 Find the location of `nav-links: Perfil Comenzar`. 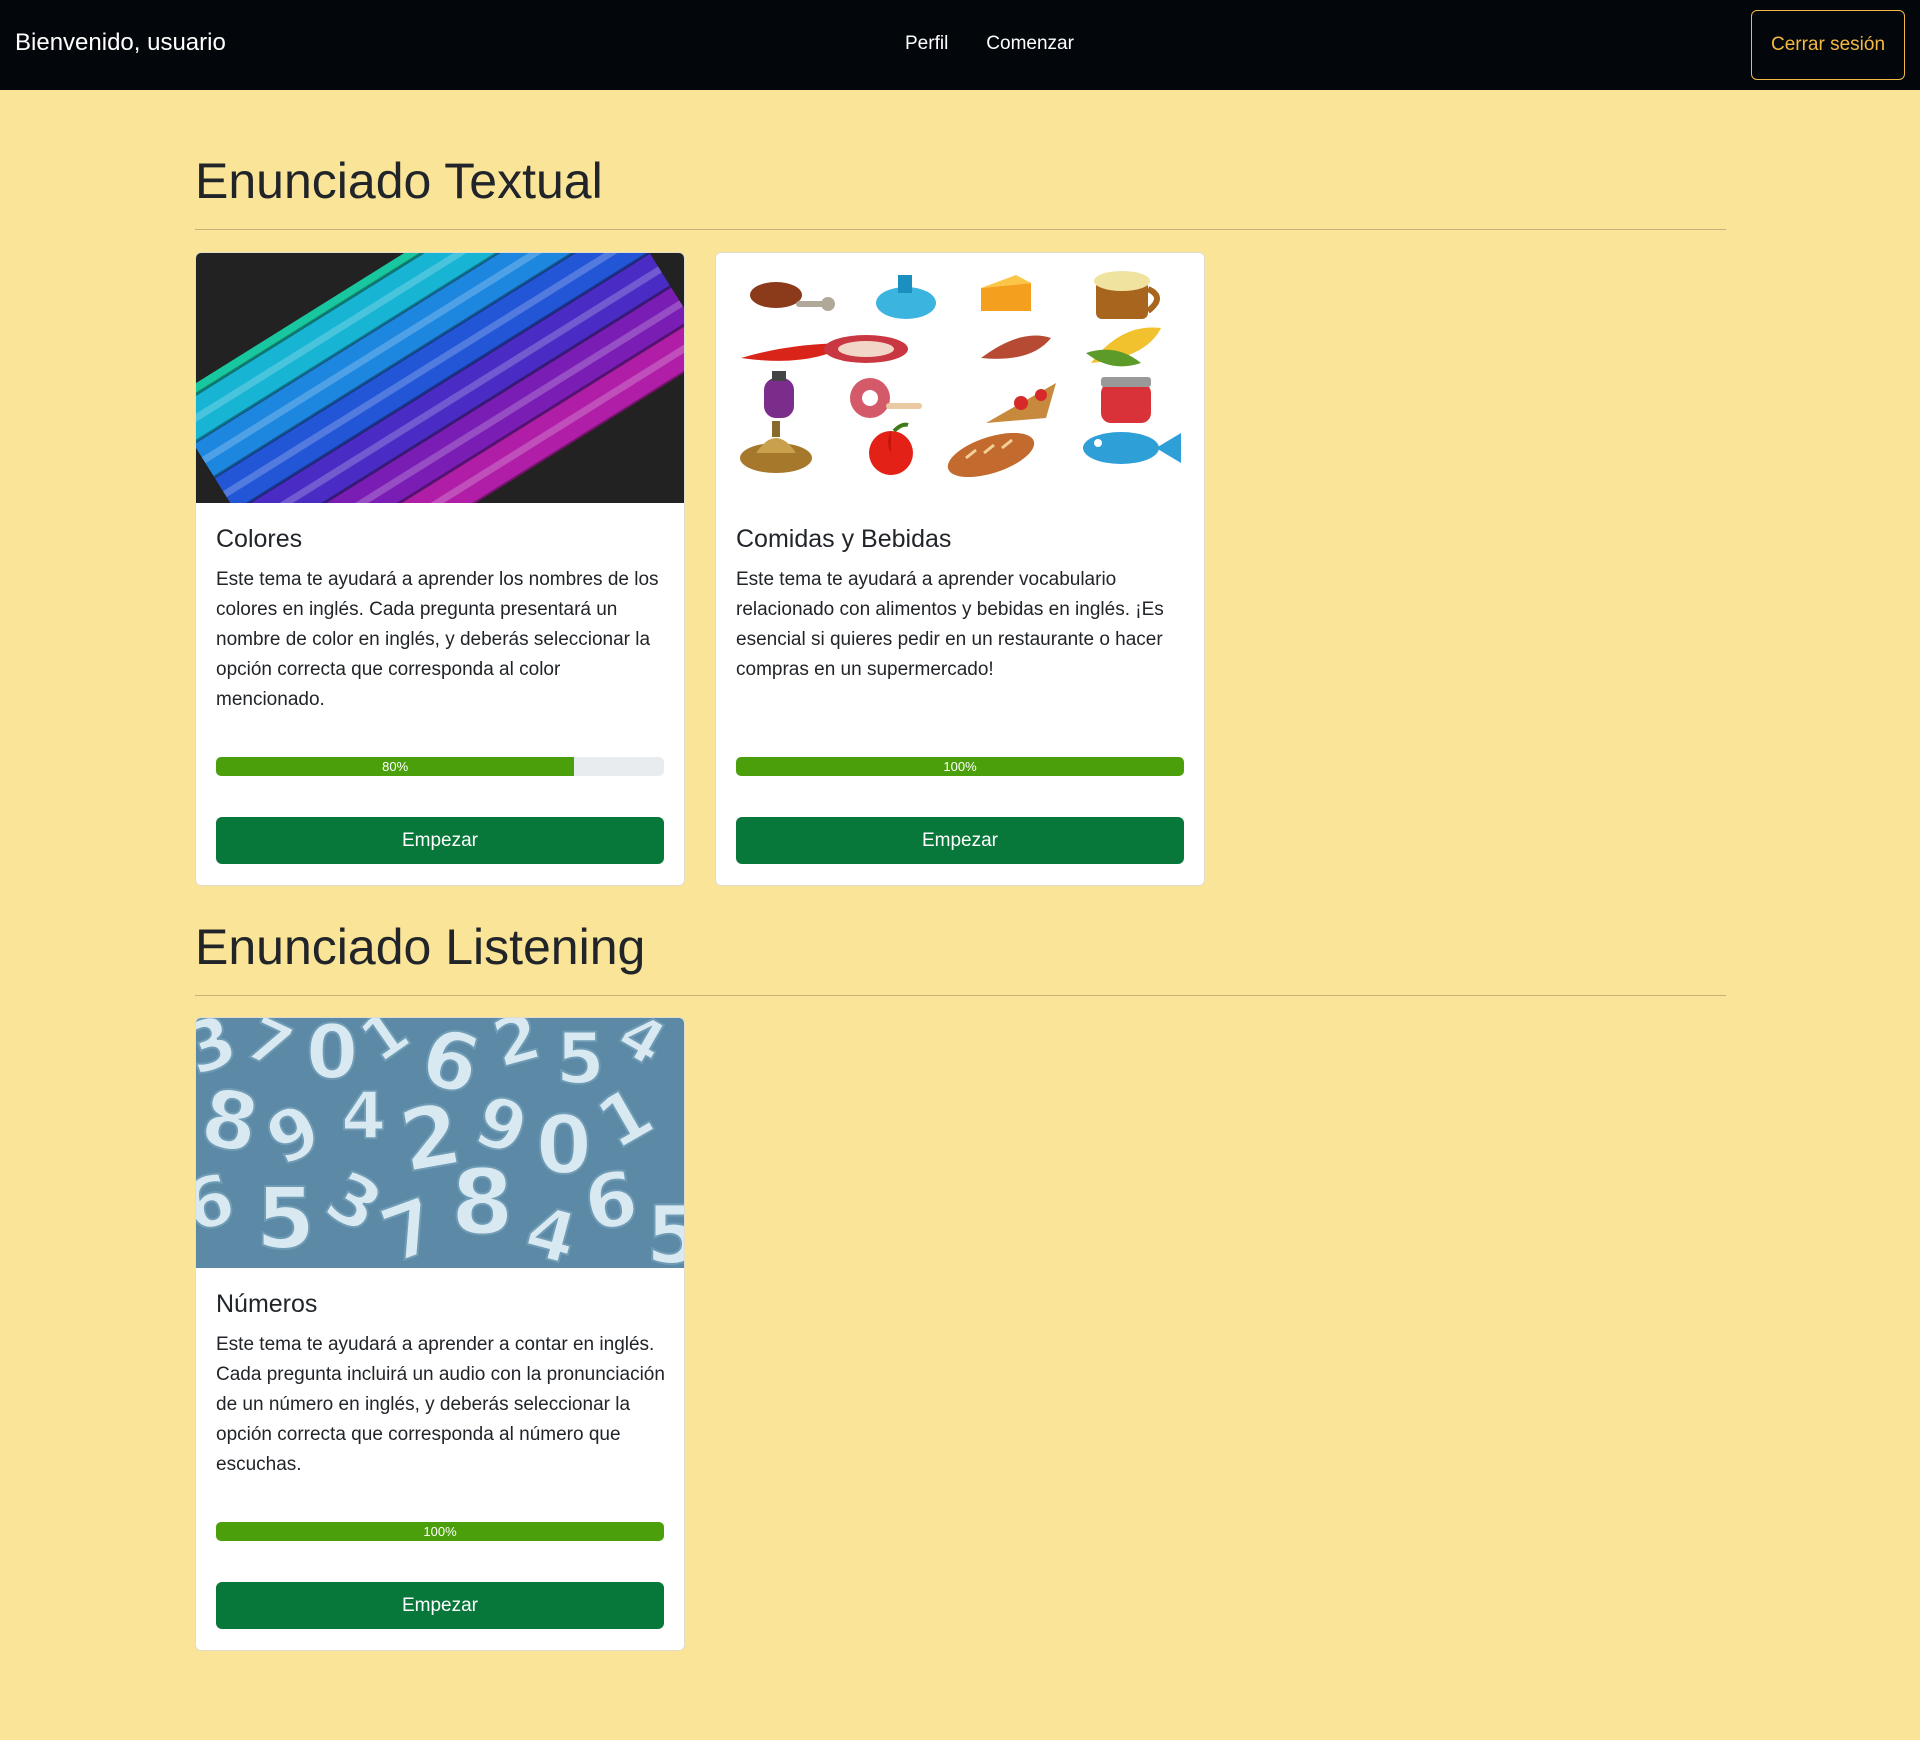

nav-links: Perfil Comenzar is located at coordinates (989, 44).